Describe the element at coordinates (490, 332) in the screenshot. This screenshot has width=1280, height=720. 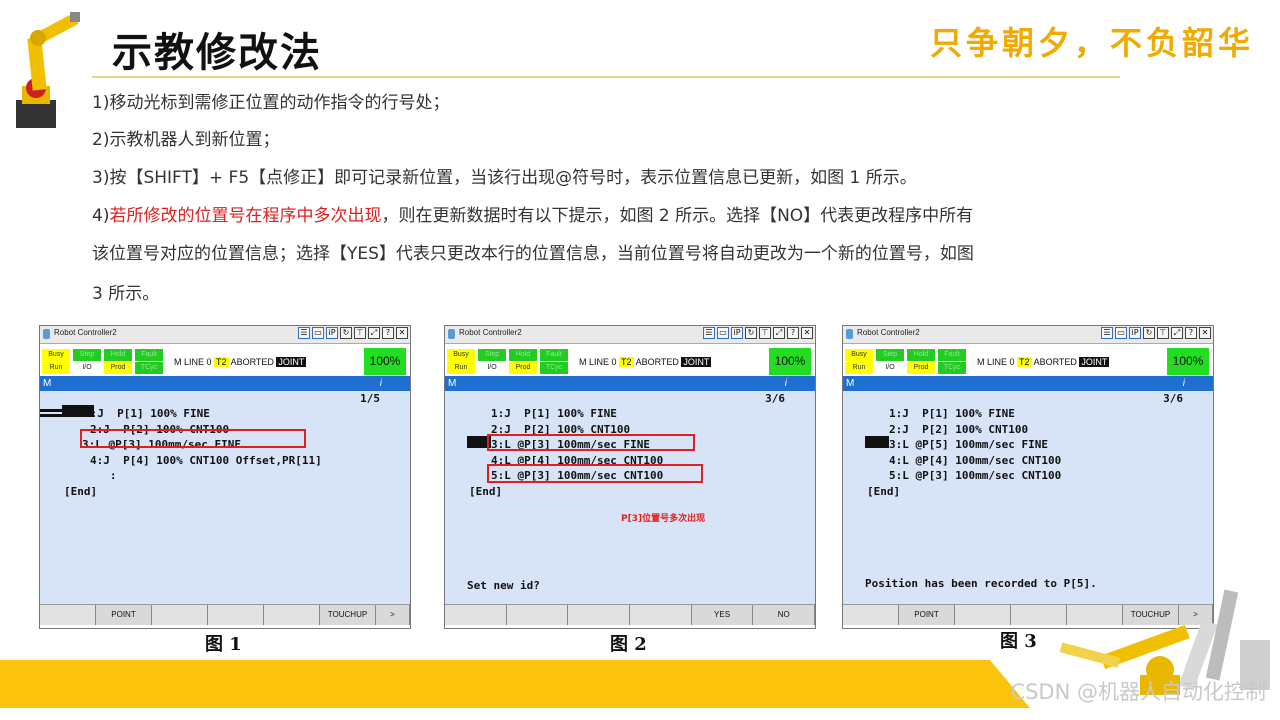
I see `window-title: Robot Controller2` at that location.